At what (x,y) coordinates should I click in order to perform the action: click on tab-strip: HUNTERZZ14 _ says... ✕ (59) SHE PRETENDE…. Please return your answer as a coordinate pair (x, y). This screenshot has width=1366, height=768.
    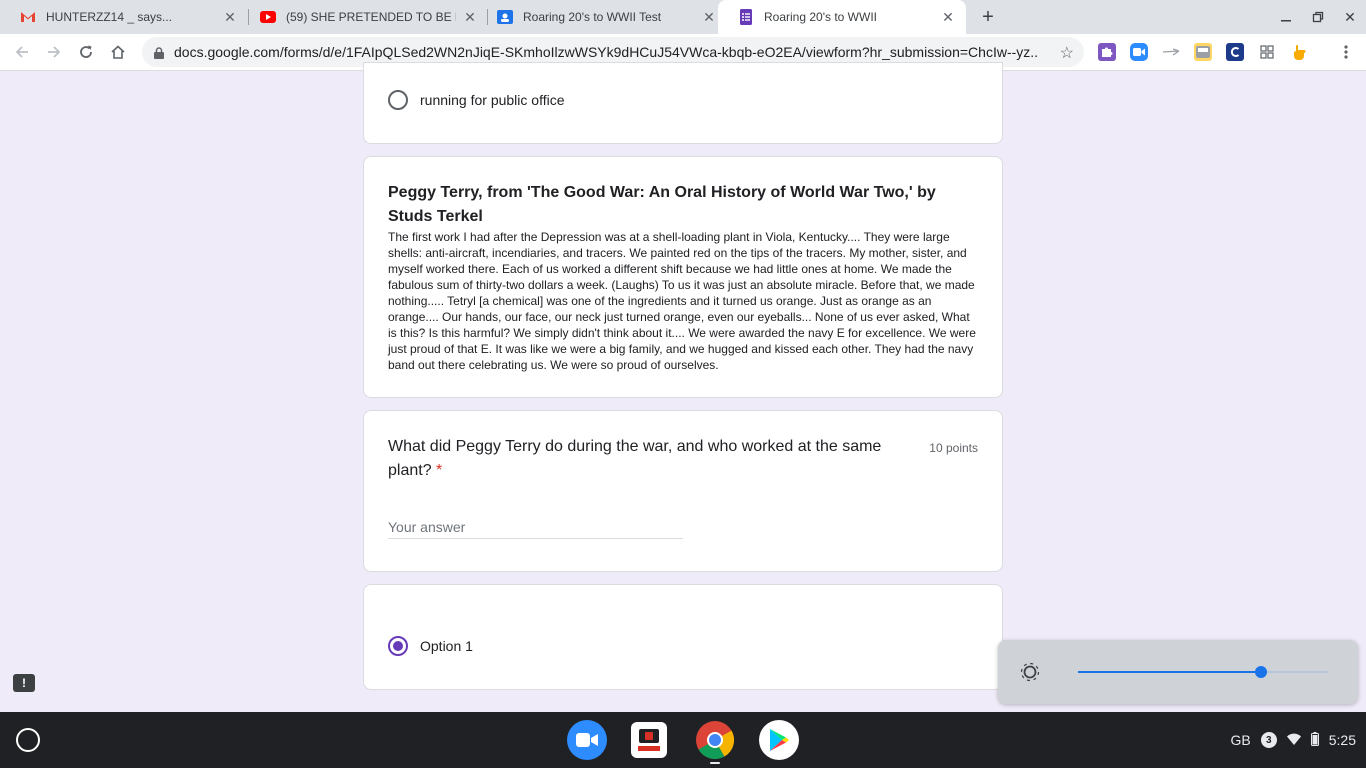
    Looking at the image, I should click on (683, 17).